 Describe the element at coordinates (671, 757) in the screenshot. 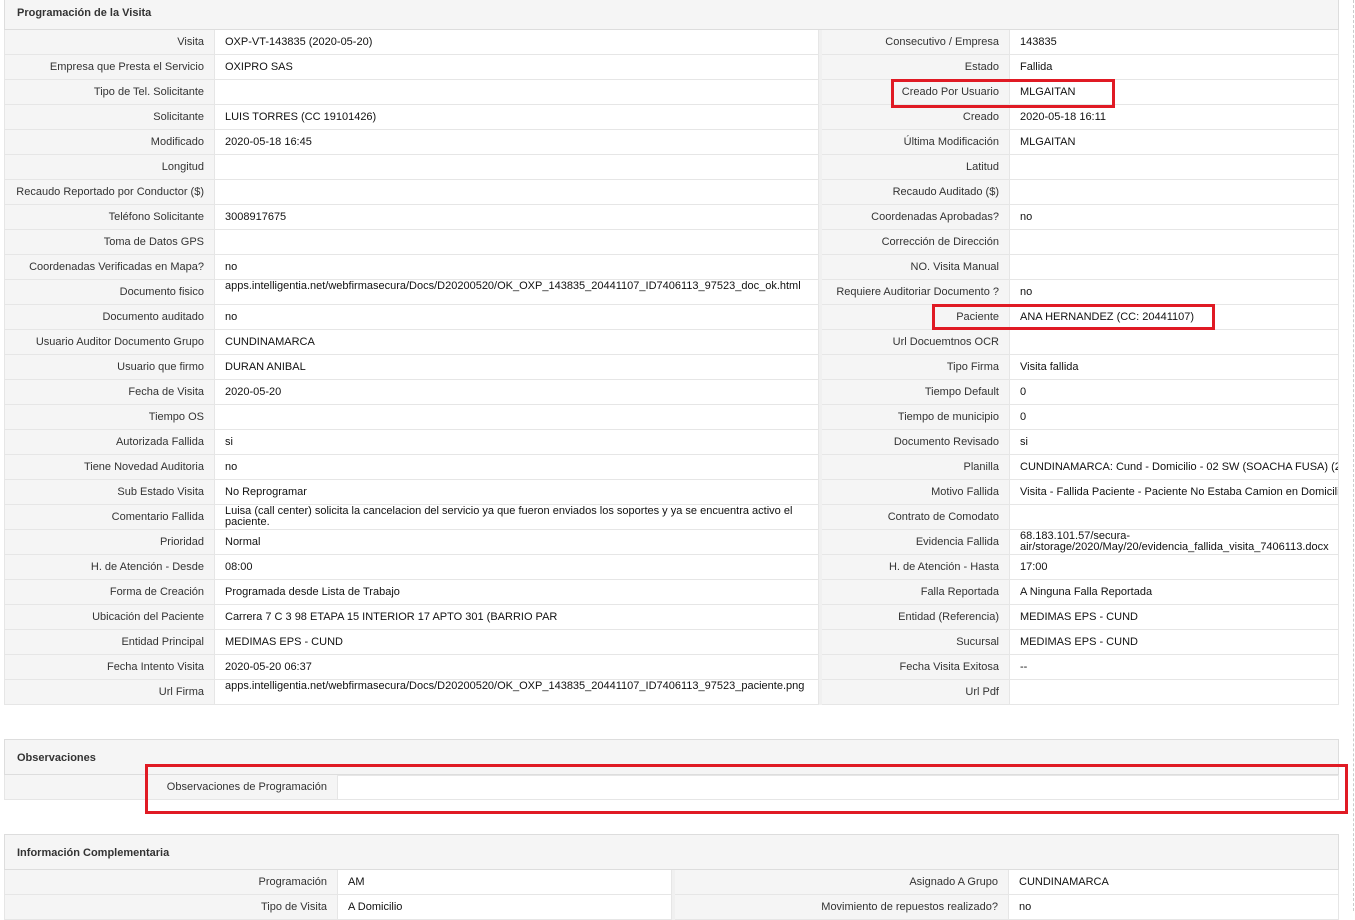

I see `observaciones-heading: Observaciones` at that location.